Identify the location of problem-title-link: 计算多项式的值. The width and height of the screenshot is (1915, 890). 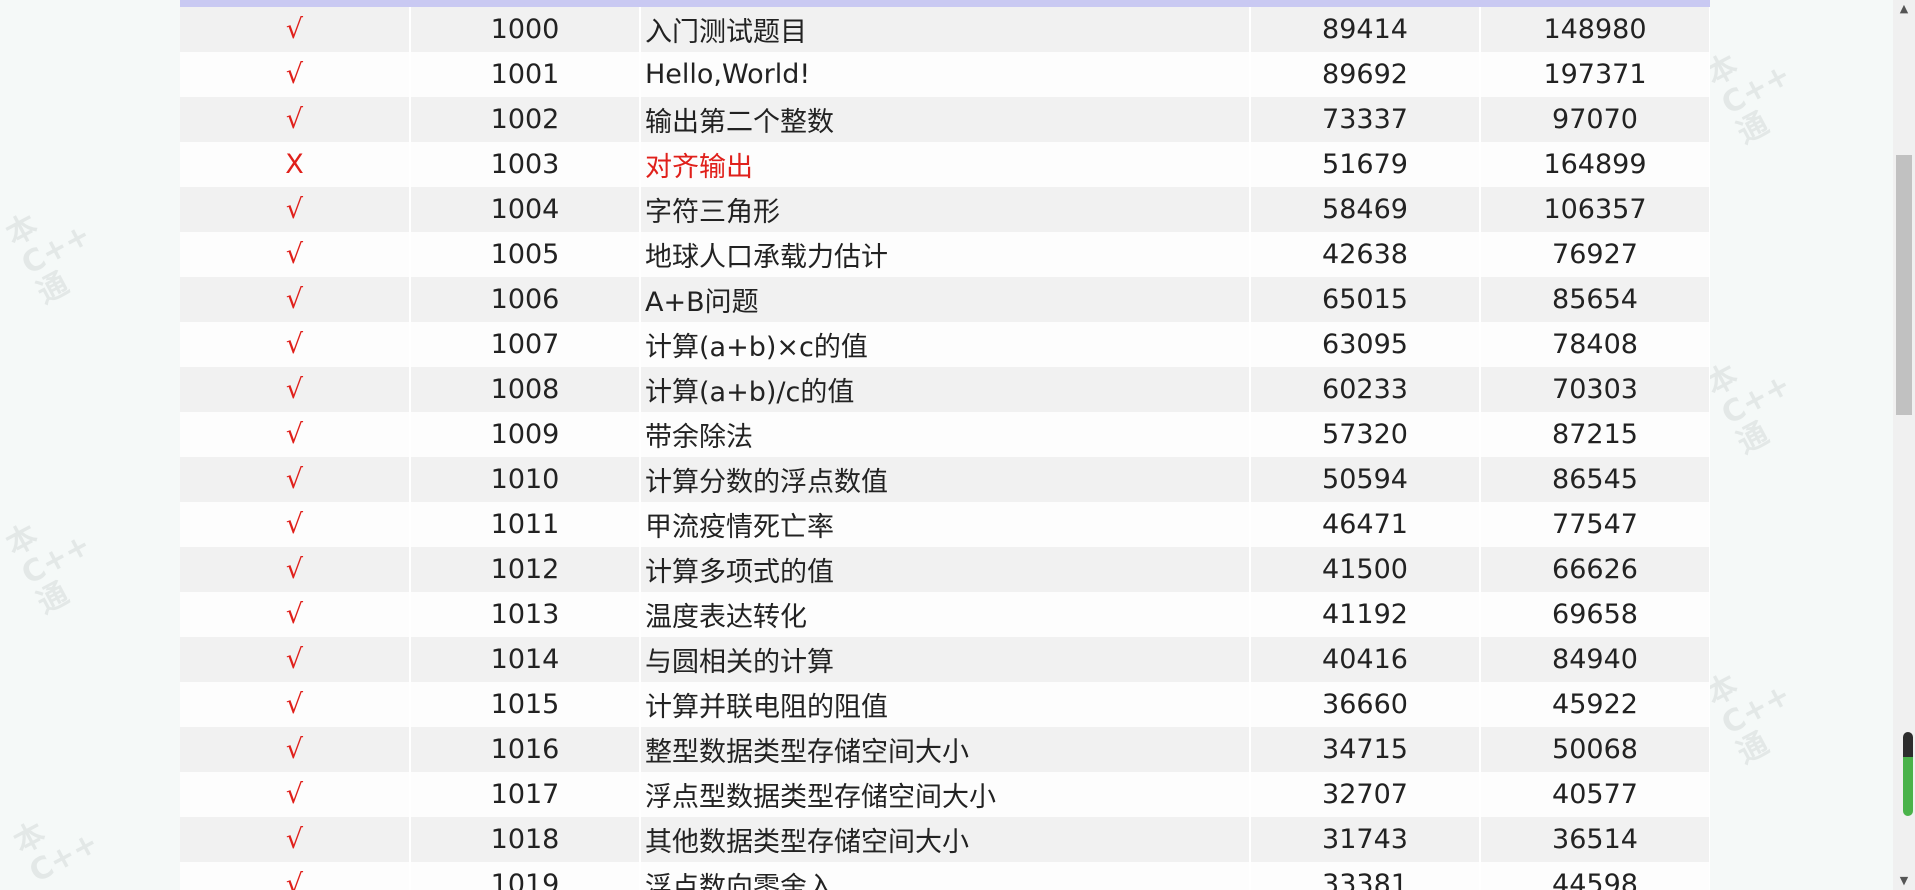
(945, 569).